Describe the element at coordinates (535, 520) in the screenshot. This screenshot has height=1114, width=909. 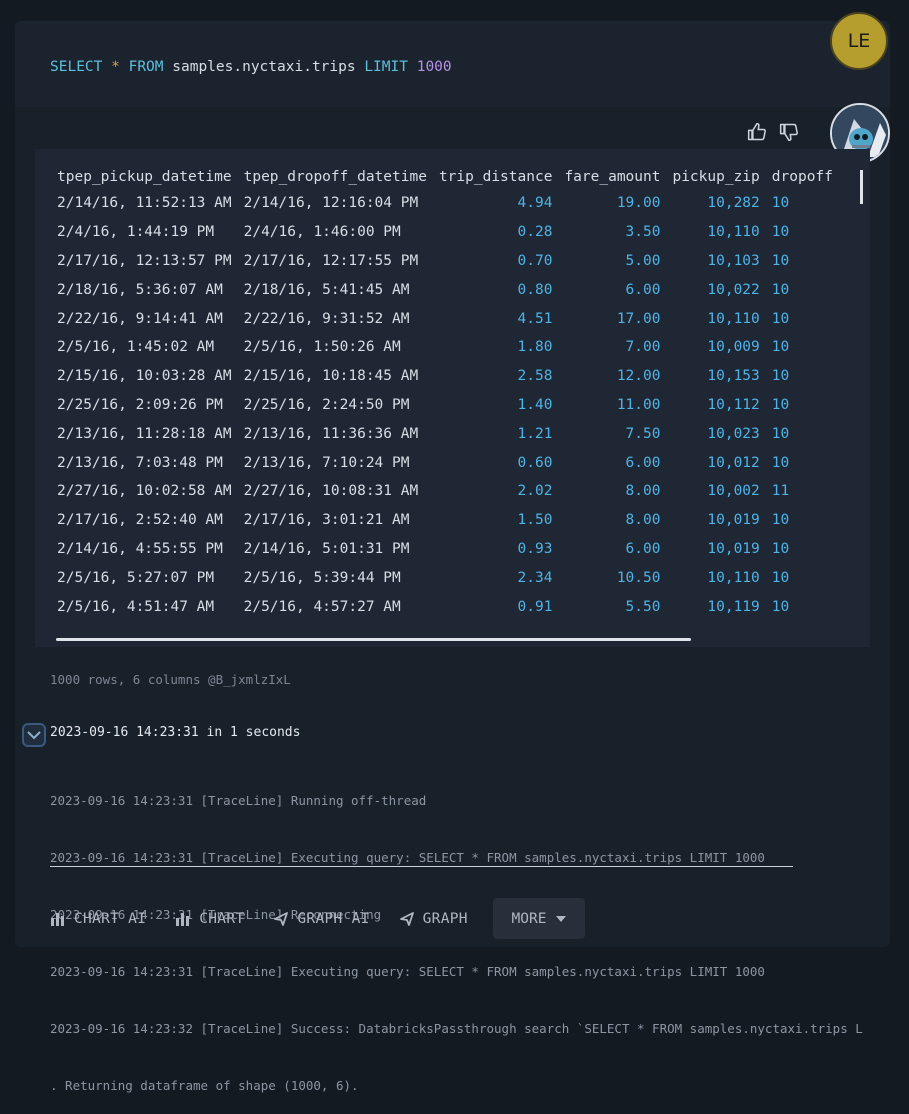
I see `table-cell: 1.50` at that location.